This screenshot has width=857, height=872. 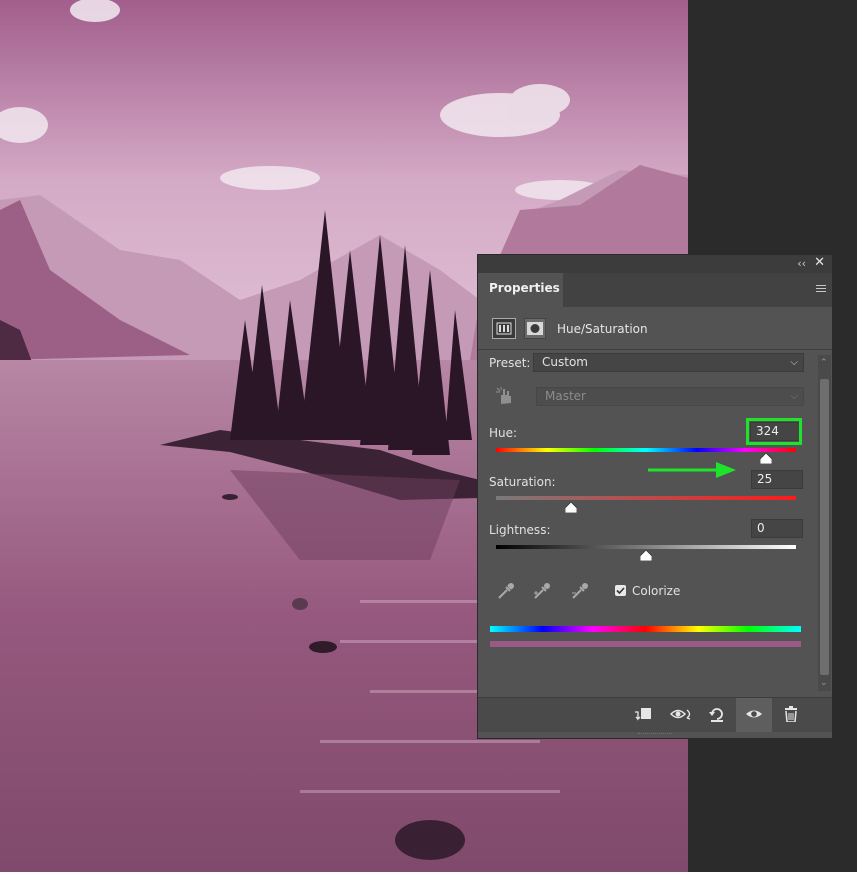 I want to click on scroll-up-icon: ⌃, so click(x=824, y=363).